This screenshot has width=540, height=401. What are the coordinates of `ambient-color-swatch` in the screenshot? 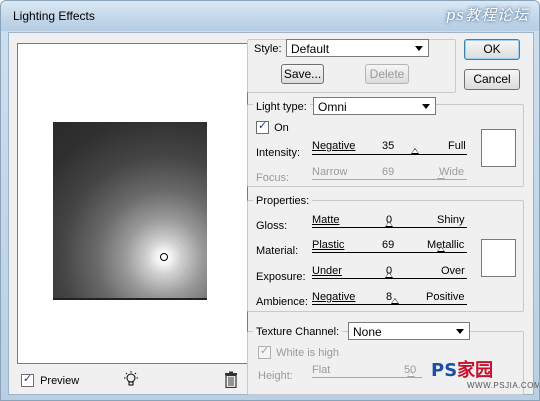 It's located at (498, 258).